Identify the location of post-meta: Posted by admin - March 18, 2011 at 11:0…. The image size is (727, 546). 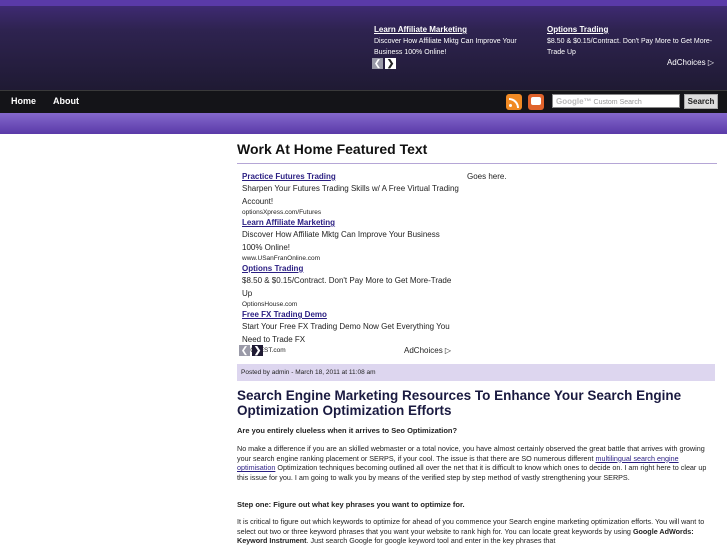
(476, 372).